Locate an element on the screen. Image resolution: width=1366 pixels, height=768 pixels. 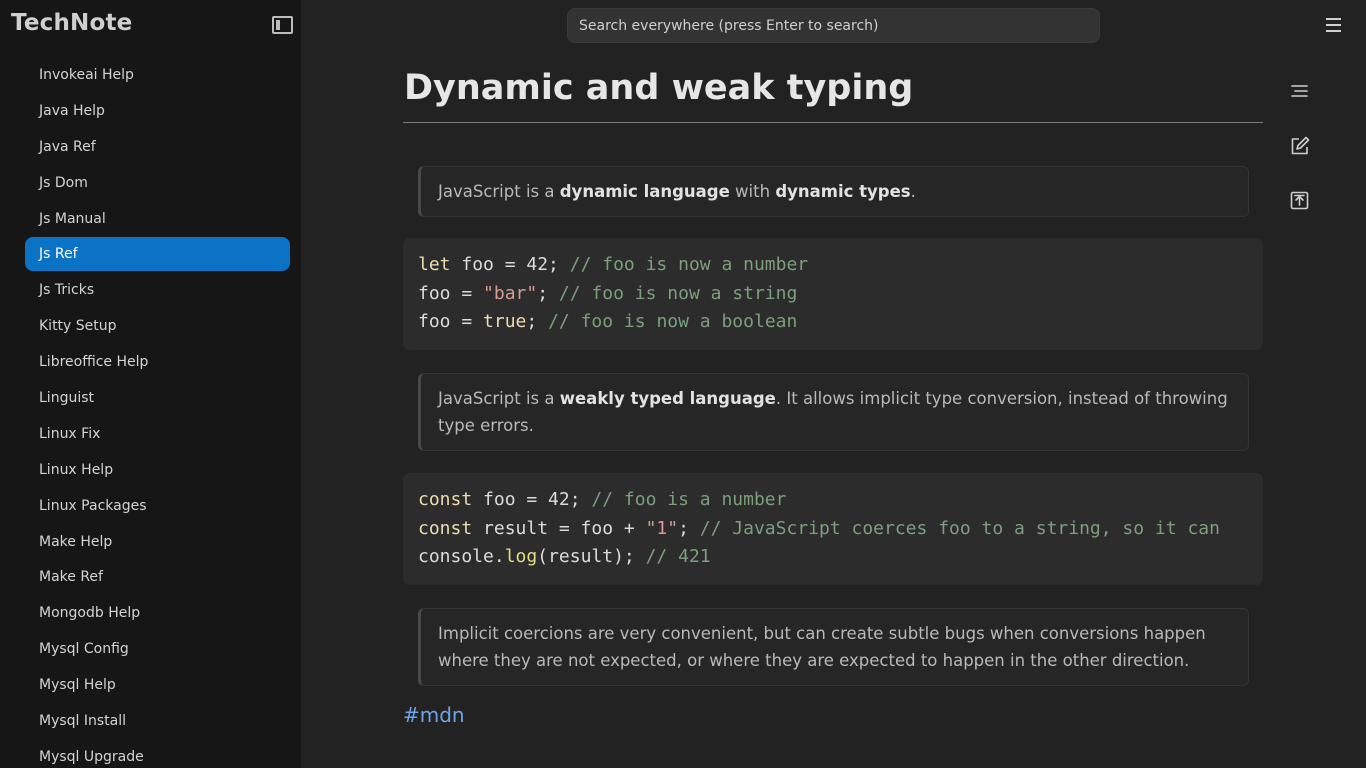
sidebar-item-make-help: Make Help is located at coordinates (157, 542).